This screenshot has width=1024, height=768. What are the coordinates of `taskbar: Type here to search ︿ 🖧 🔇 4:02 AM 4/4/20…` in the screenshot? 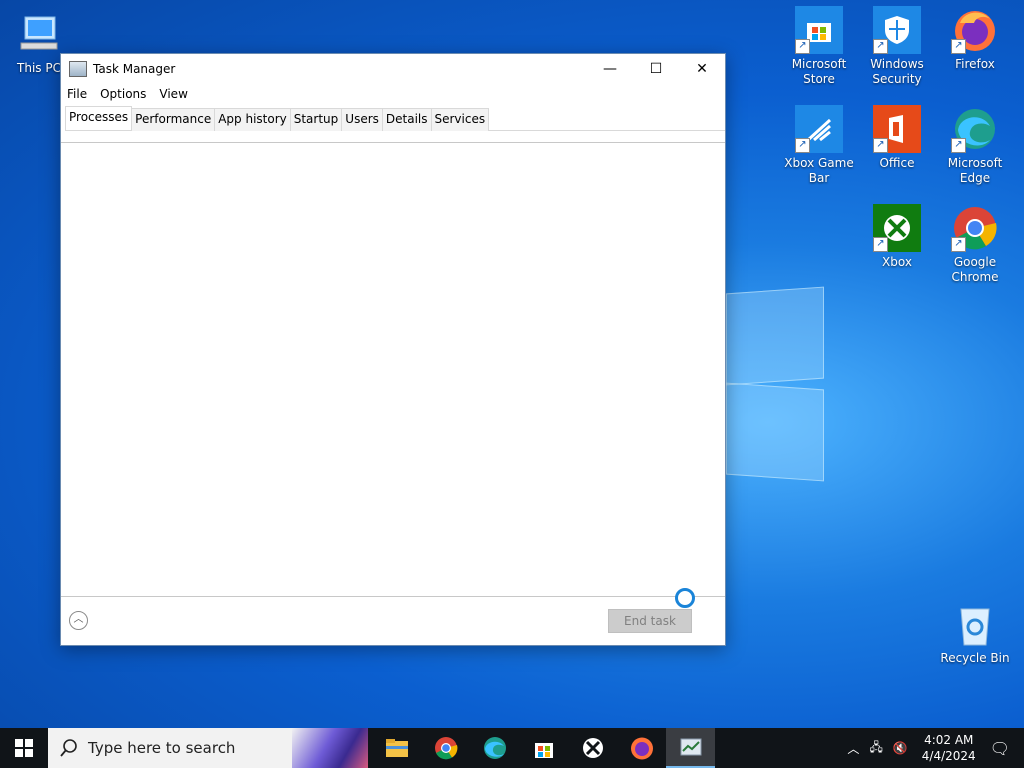 It's located at (512, 748).